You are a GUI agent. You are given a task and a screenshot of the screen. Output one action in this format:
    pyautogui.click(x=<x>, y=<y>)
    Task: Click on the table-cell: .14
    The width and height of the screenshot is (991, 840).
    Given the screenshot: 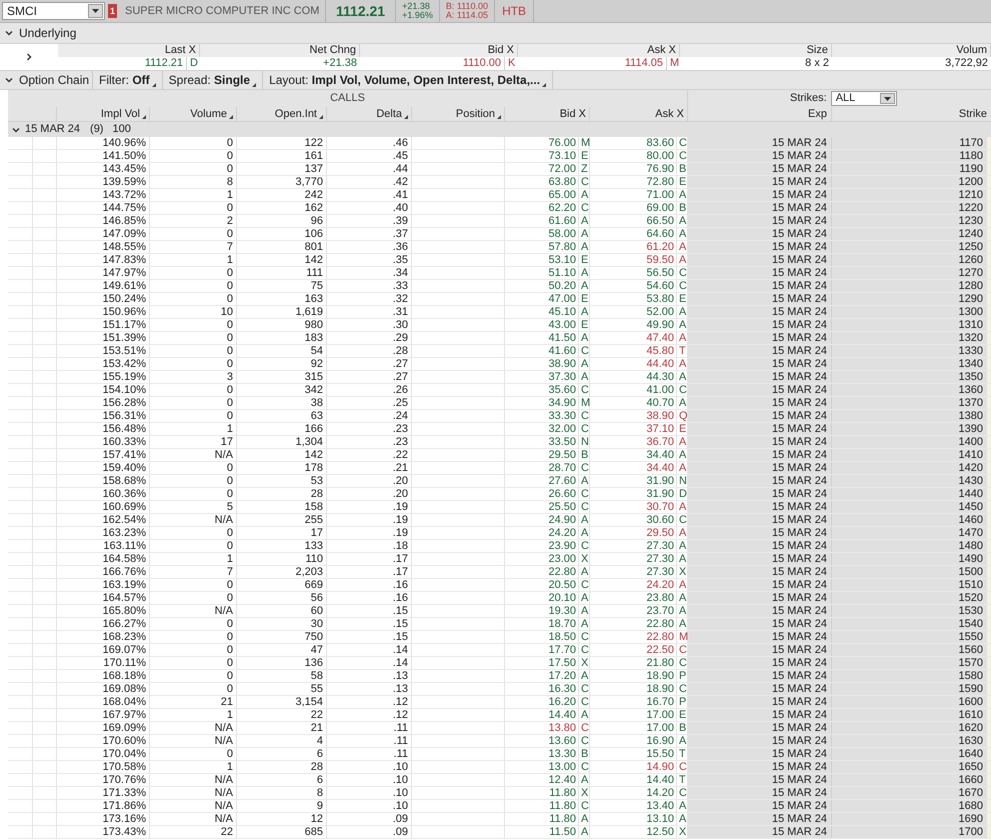 What is the action you would take?
    pyautogui.click(x=369, y=663)
    